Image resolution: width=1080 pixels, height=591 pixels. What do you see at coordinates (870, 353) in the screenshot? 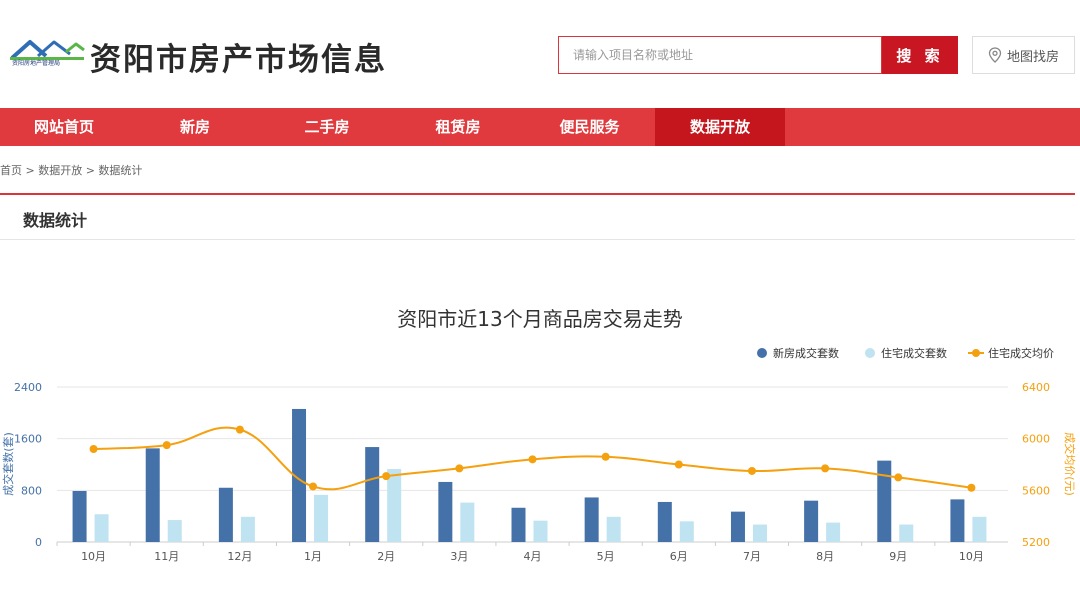
I see `legend-residential-marker` at bounding box center [870, 353].